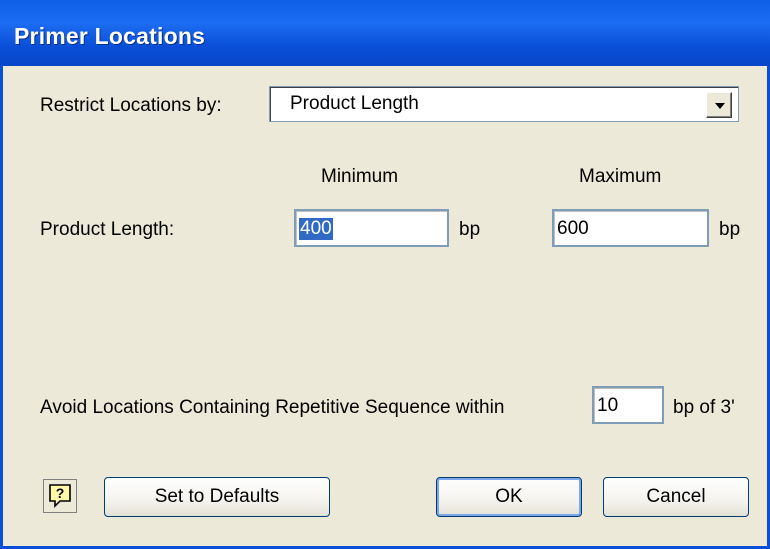  I want to click on repetitive-window-input: 10, so click(628, 405).